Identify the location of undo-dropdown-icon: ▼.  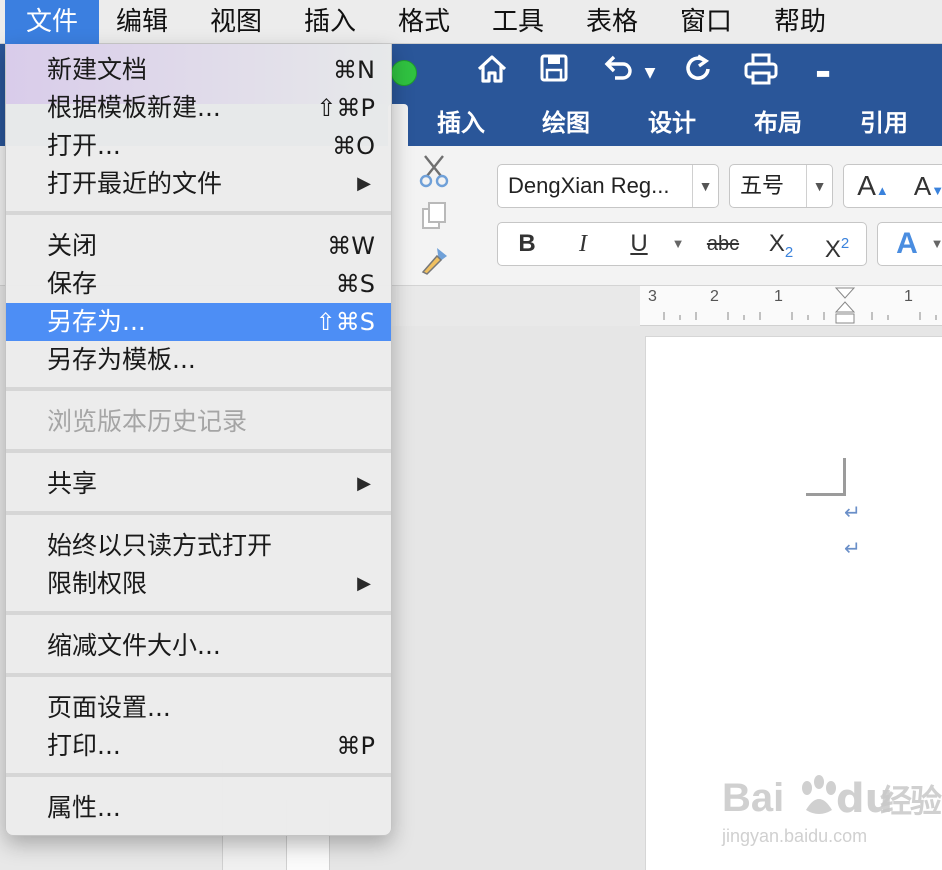
(650, 73).